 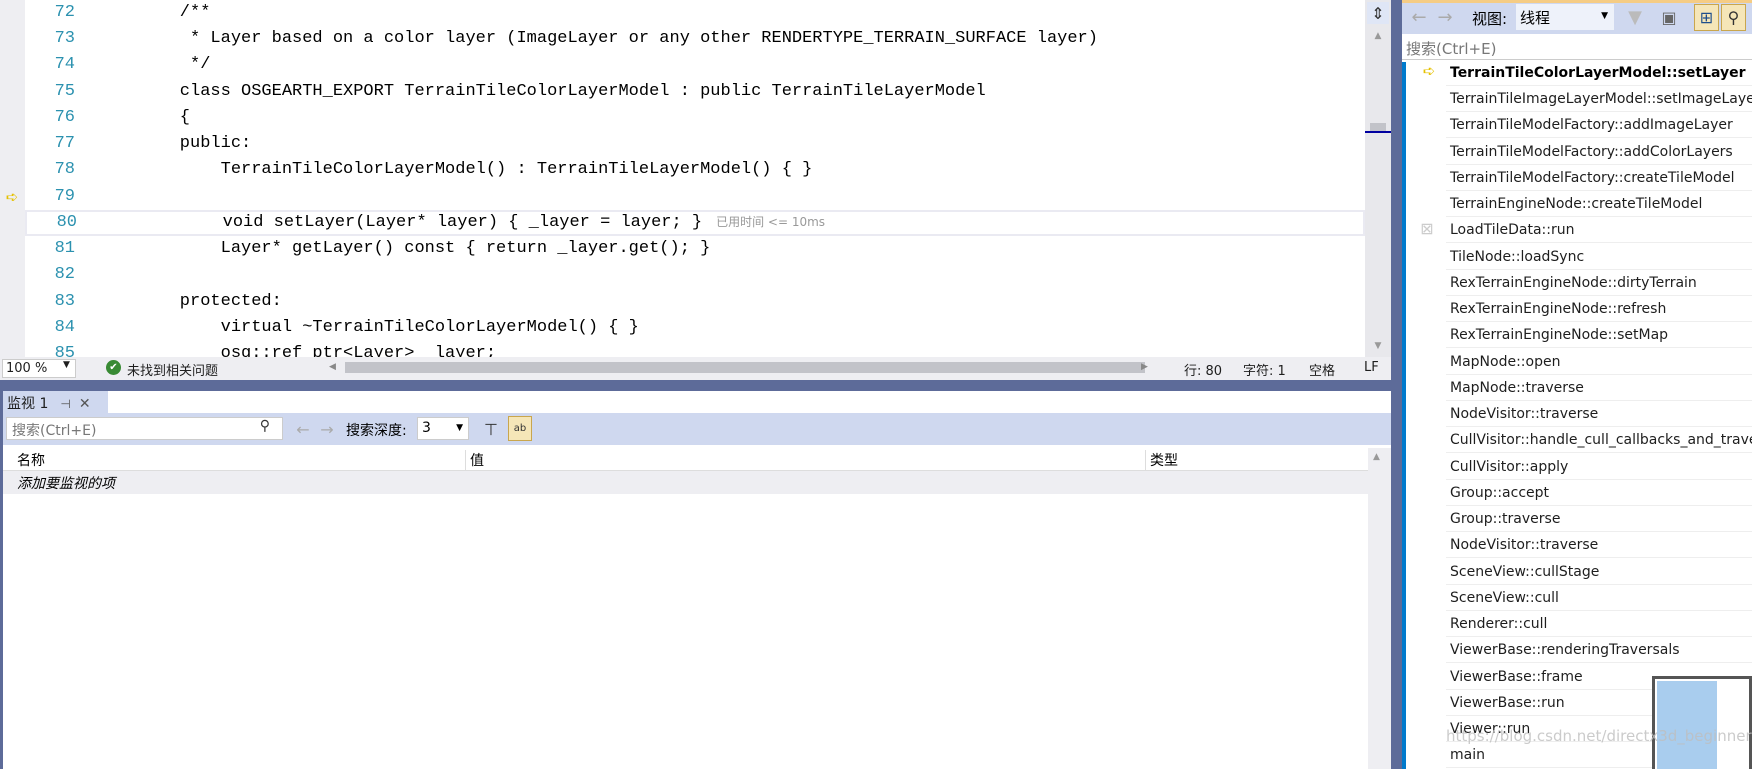 What do you see at coordinates (1599, 230) in the screenshot?
I see `call-stack-frame: LoadTileData::run` at bounding box center [1599, 230].